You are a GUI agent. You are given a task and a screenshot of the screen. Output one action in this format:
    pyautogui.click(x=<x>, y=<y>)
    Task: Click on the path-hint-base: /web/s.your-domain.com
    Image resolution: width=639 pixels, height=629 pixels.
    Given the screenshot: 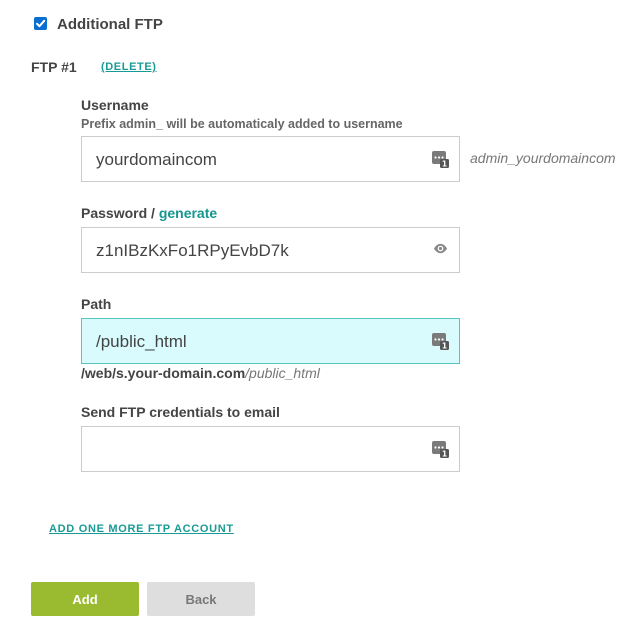 What is the action you would take?
    pyautogui.click(x=163, y=373)
    